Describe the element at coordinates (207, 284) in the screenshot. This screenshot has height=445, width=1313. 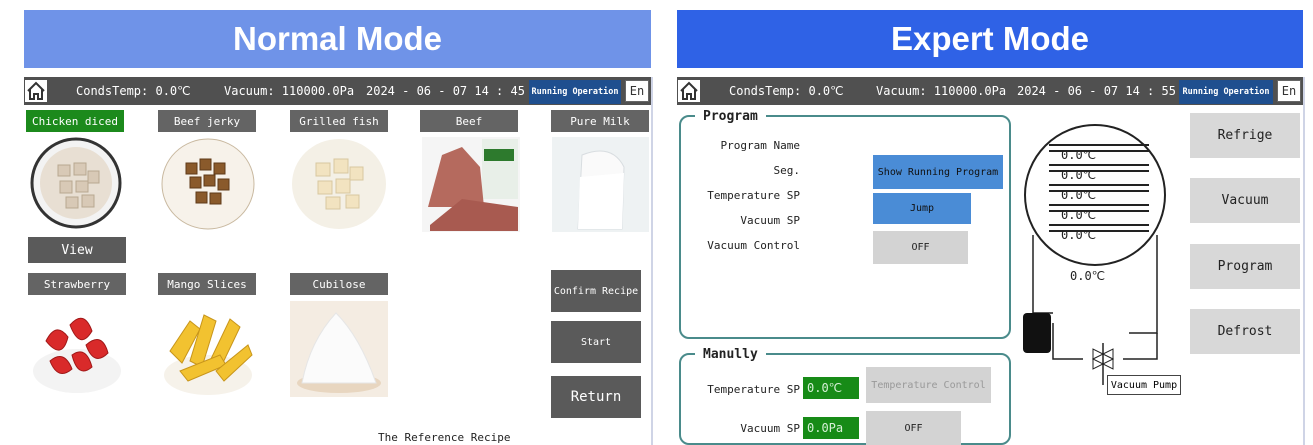
I see `recipe-mango-slices: Mango Slices` at that location.